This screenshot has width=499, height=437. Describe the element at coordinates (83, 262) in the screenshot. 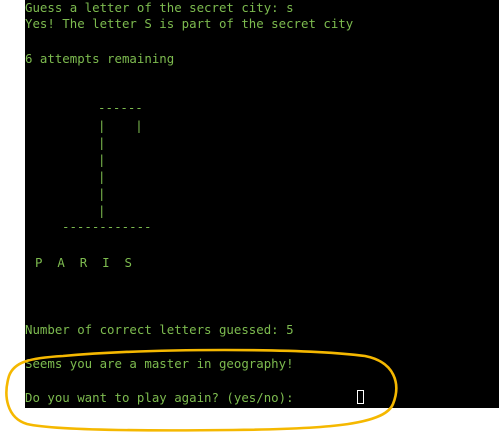

I see `word-display: P A R I S` at that location.